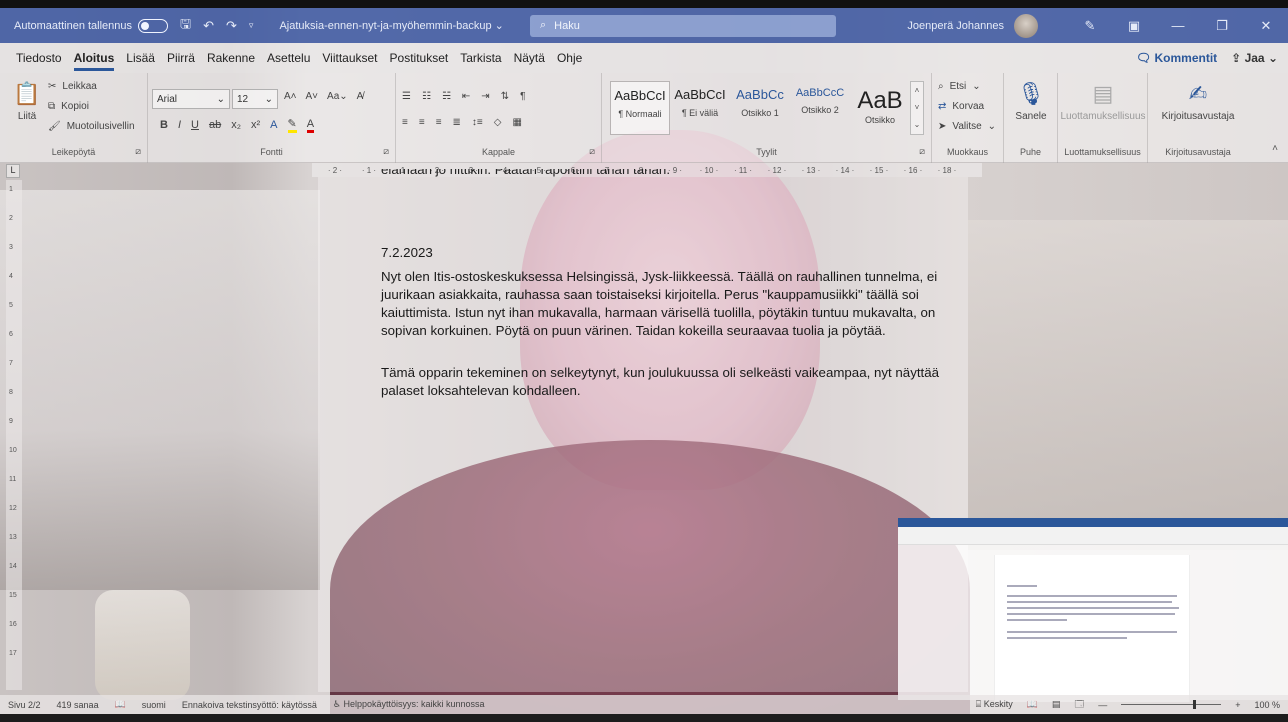  I want to click on styles-scroll: ˄ ˅ ⌄, so click(917, 108).